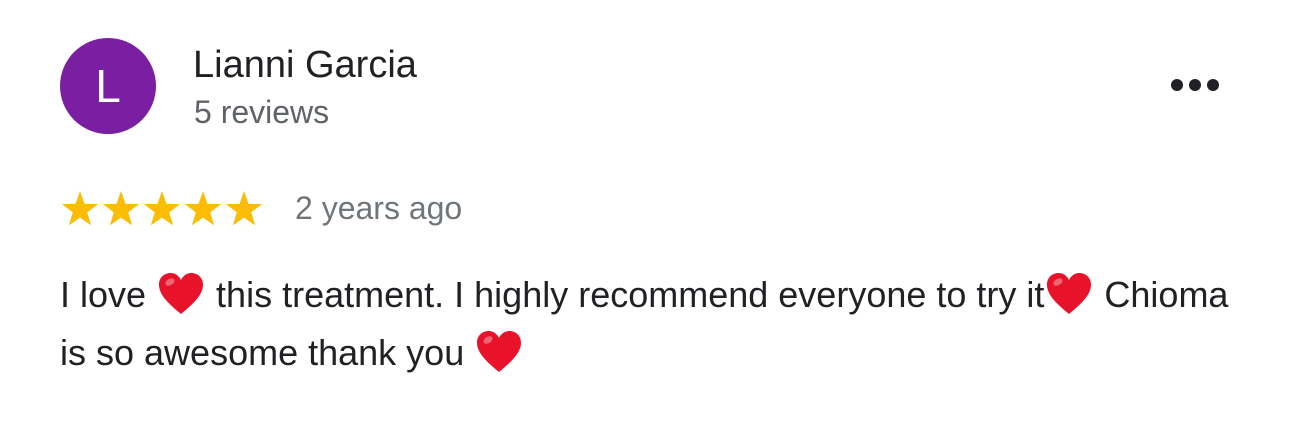 Image resolution: width=1290 pixels, height=432 pixels. I want to click on more-options-button, so click(1195, 85).